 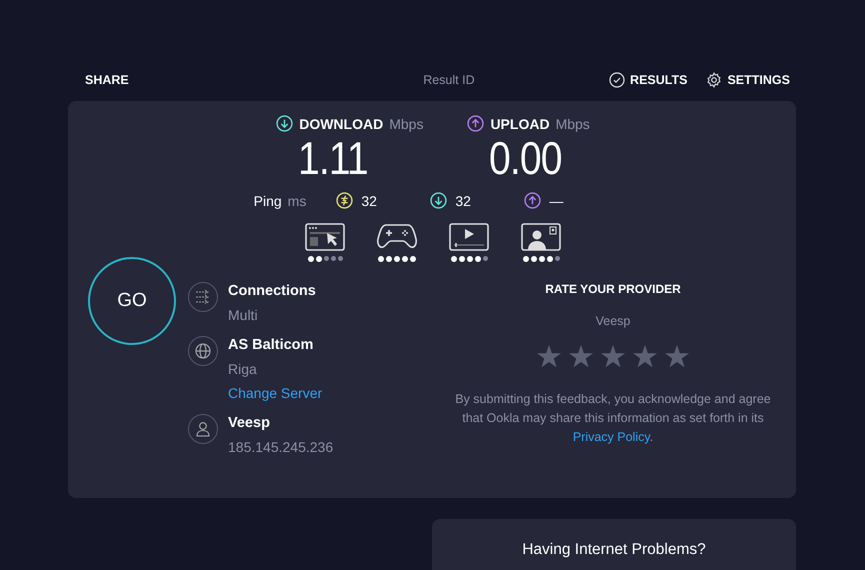 What do you see at coordinates (333, 158) in the screenshot?
I see `speed-value: 1.11` at bounding box center [333, 158].